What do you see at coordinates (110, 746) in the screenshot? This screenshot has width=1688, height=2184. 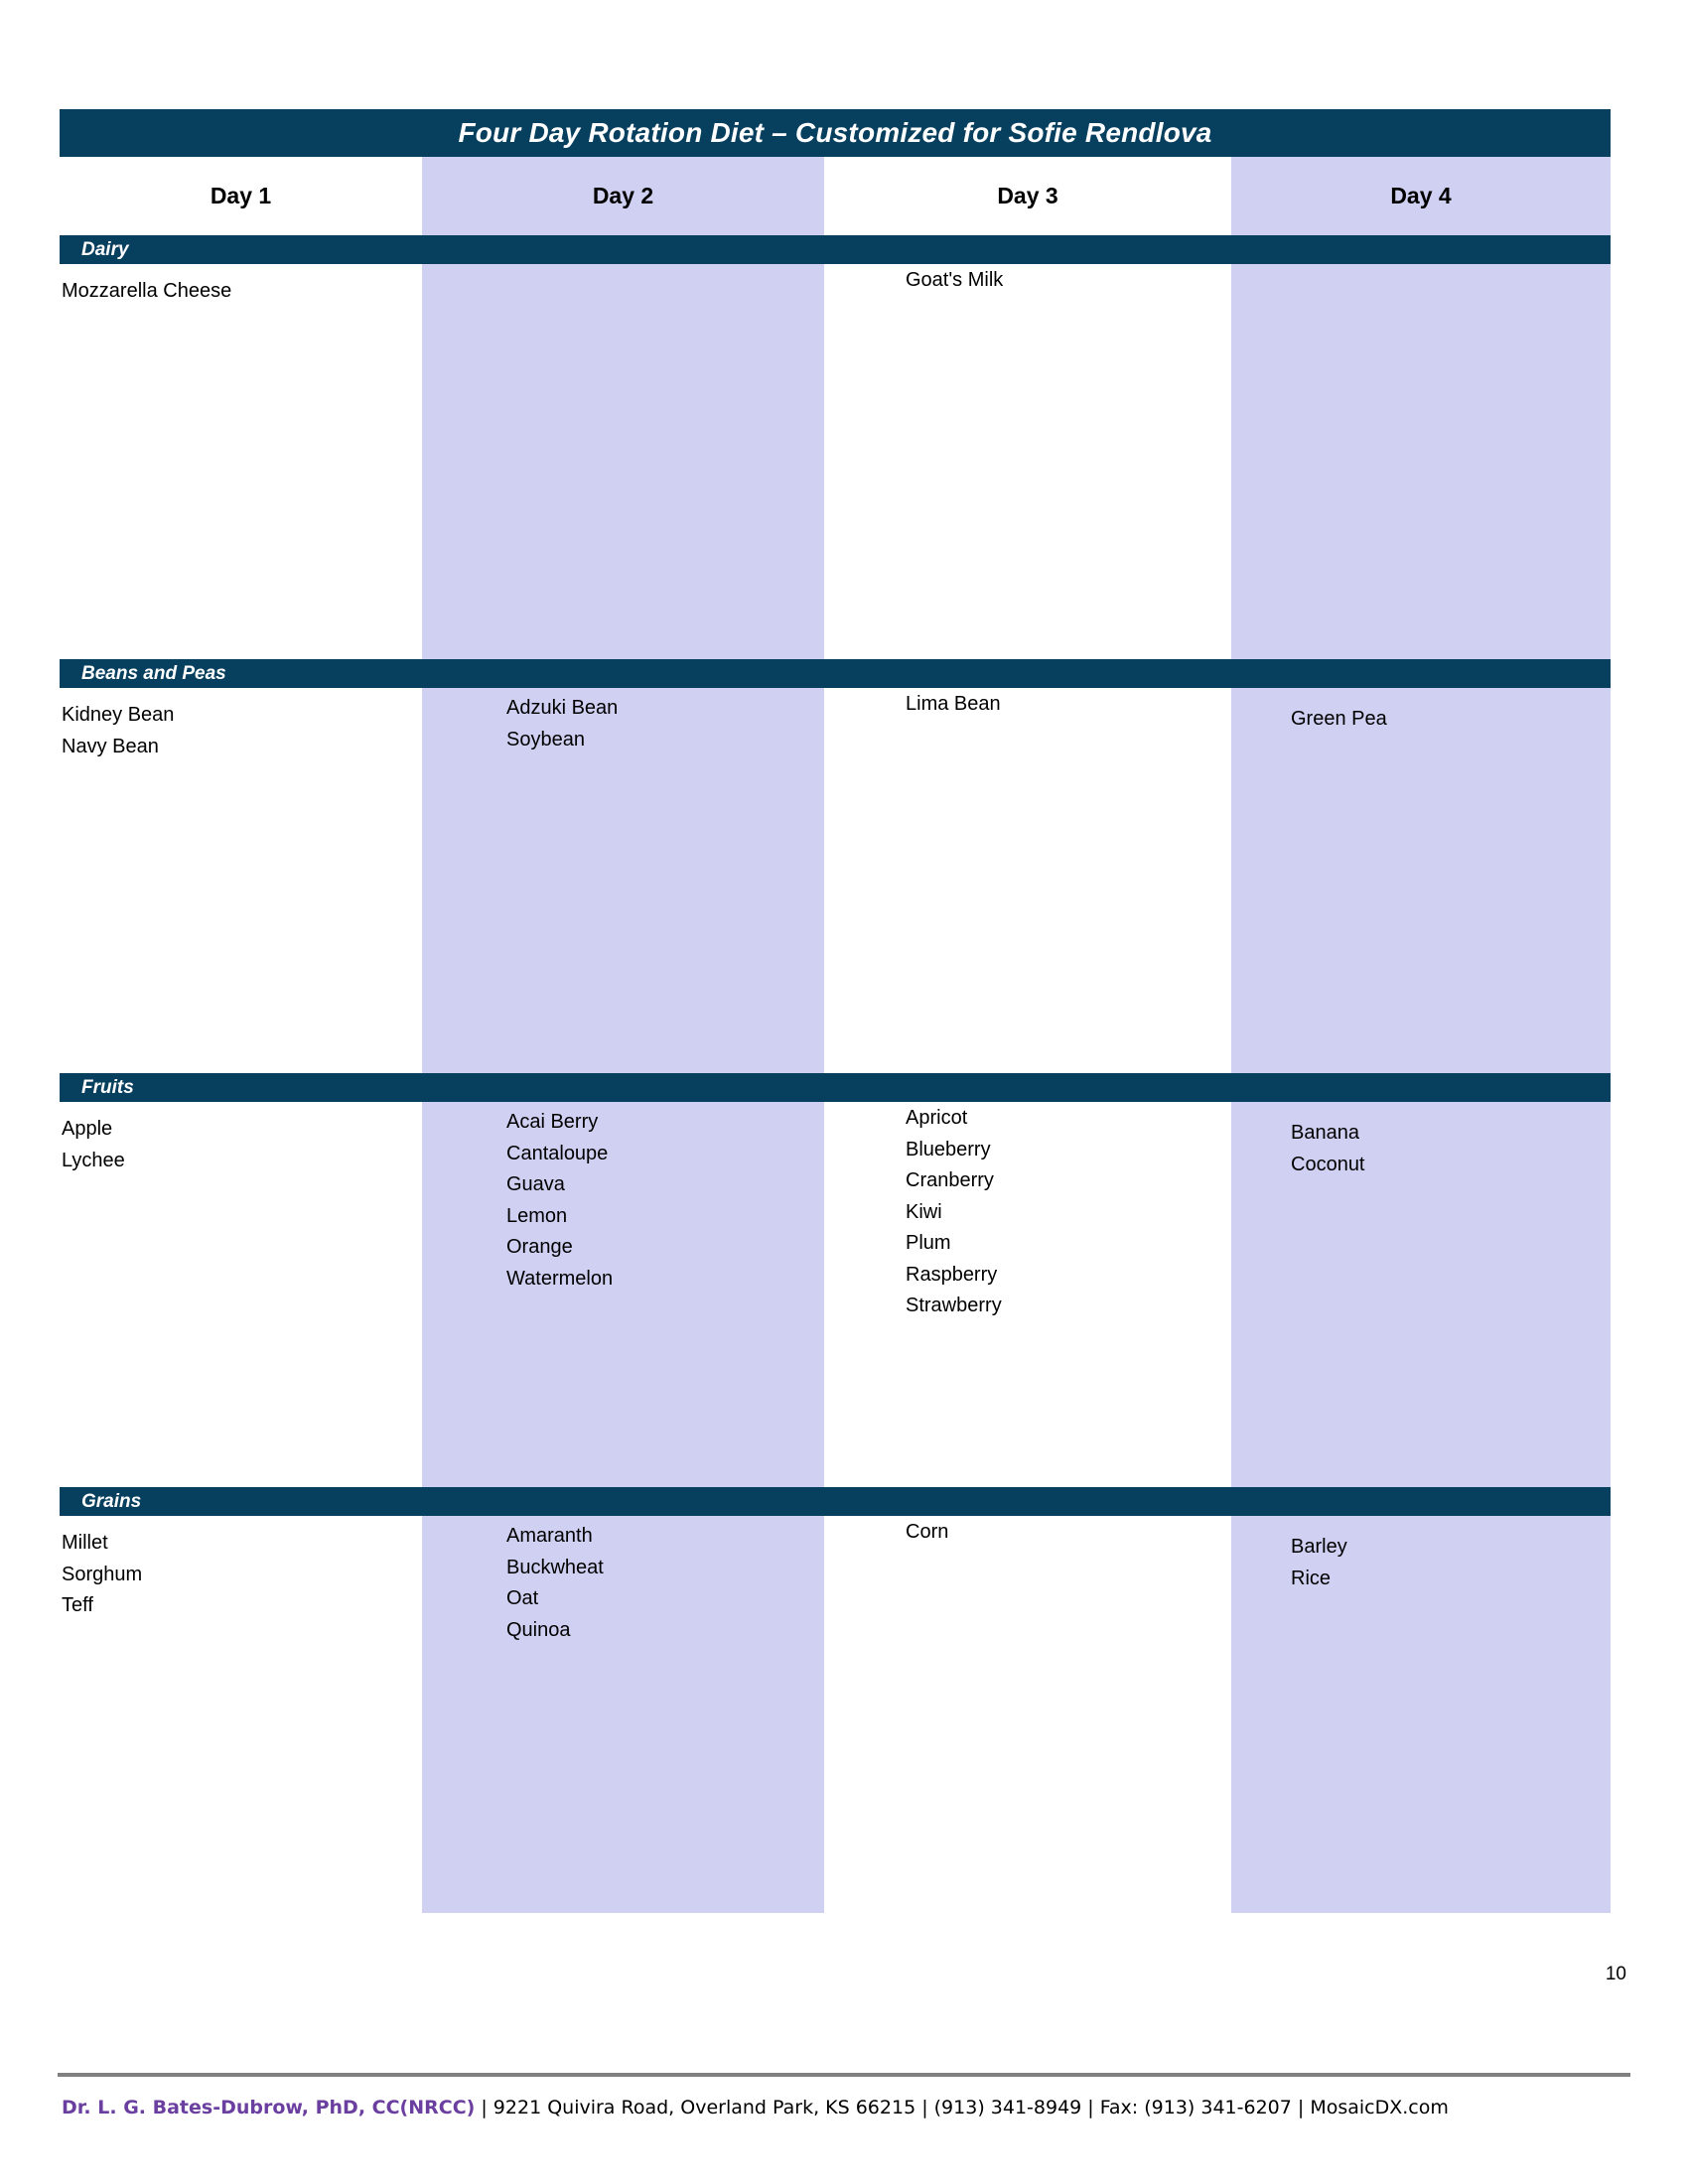 I see `food-item: Navy Bean` at bounding box center [110, 746].